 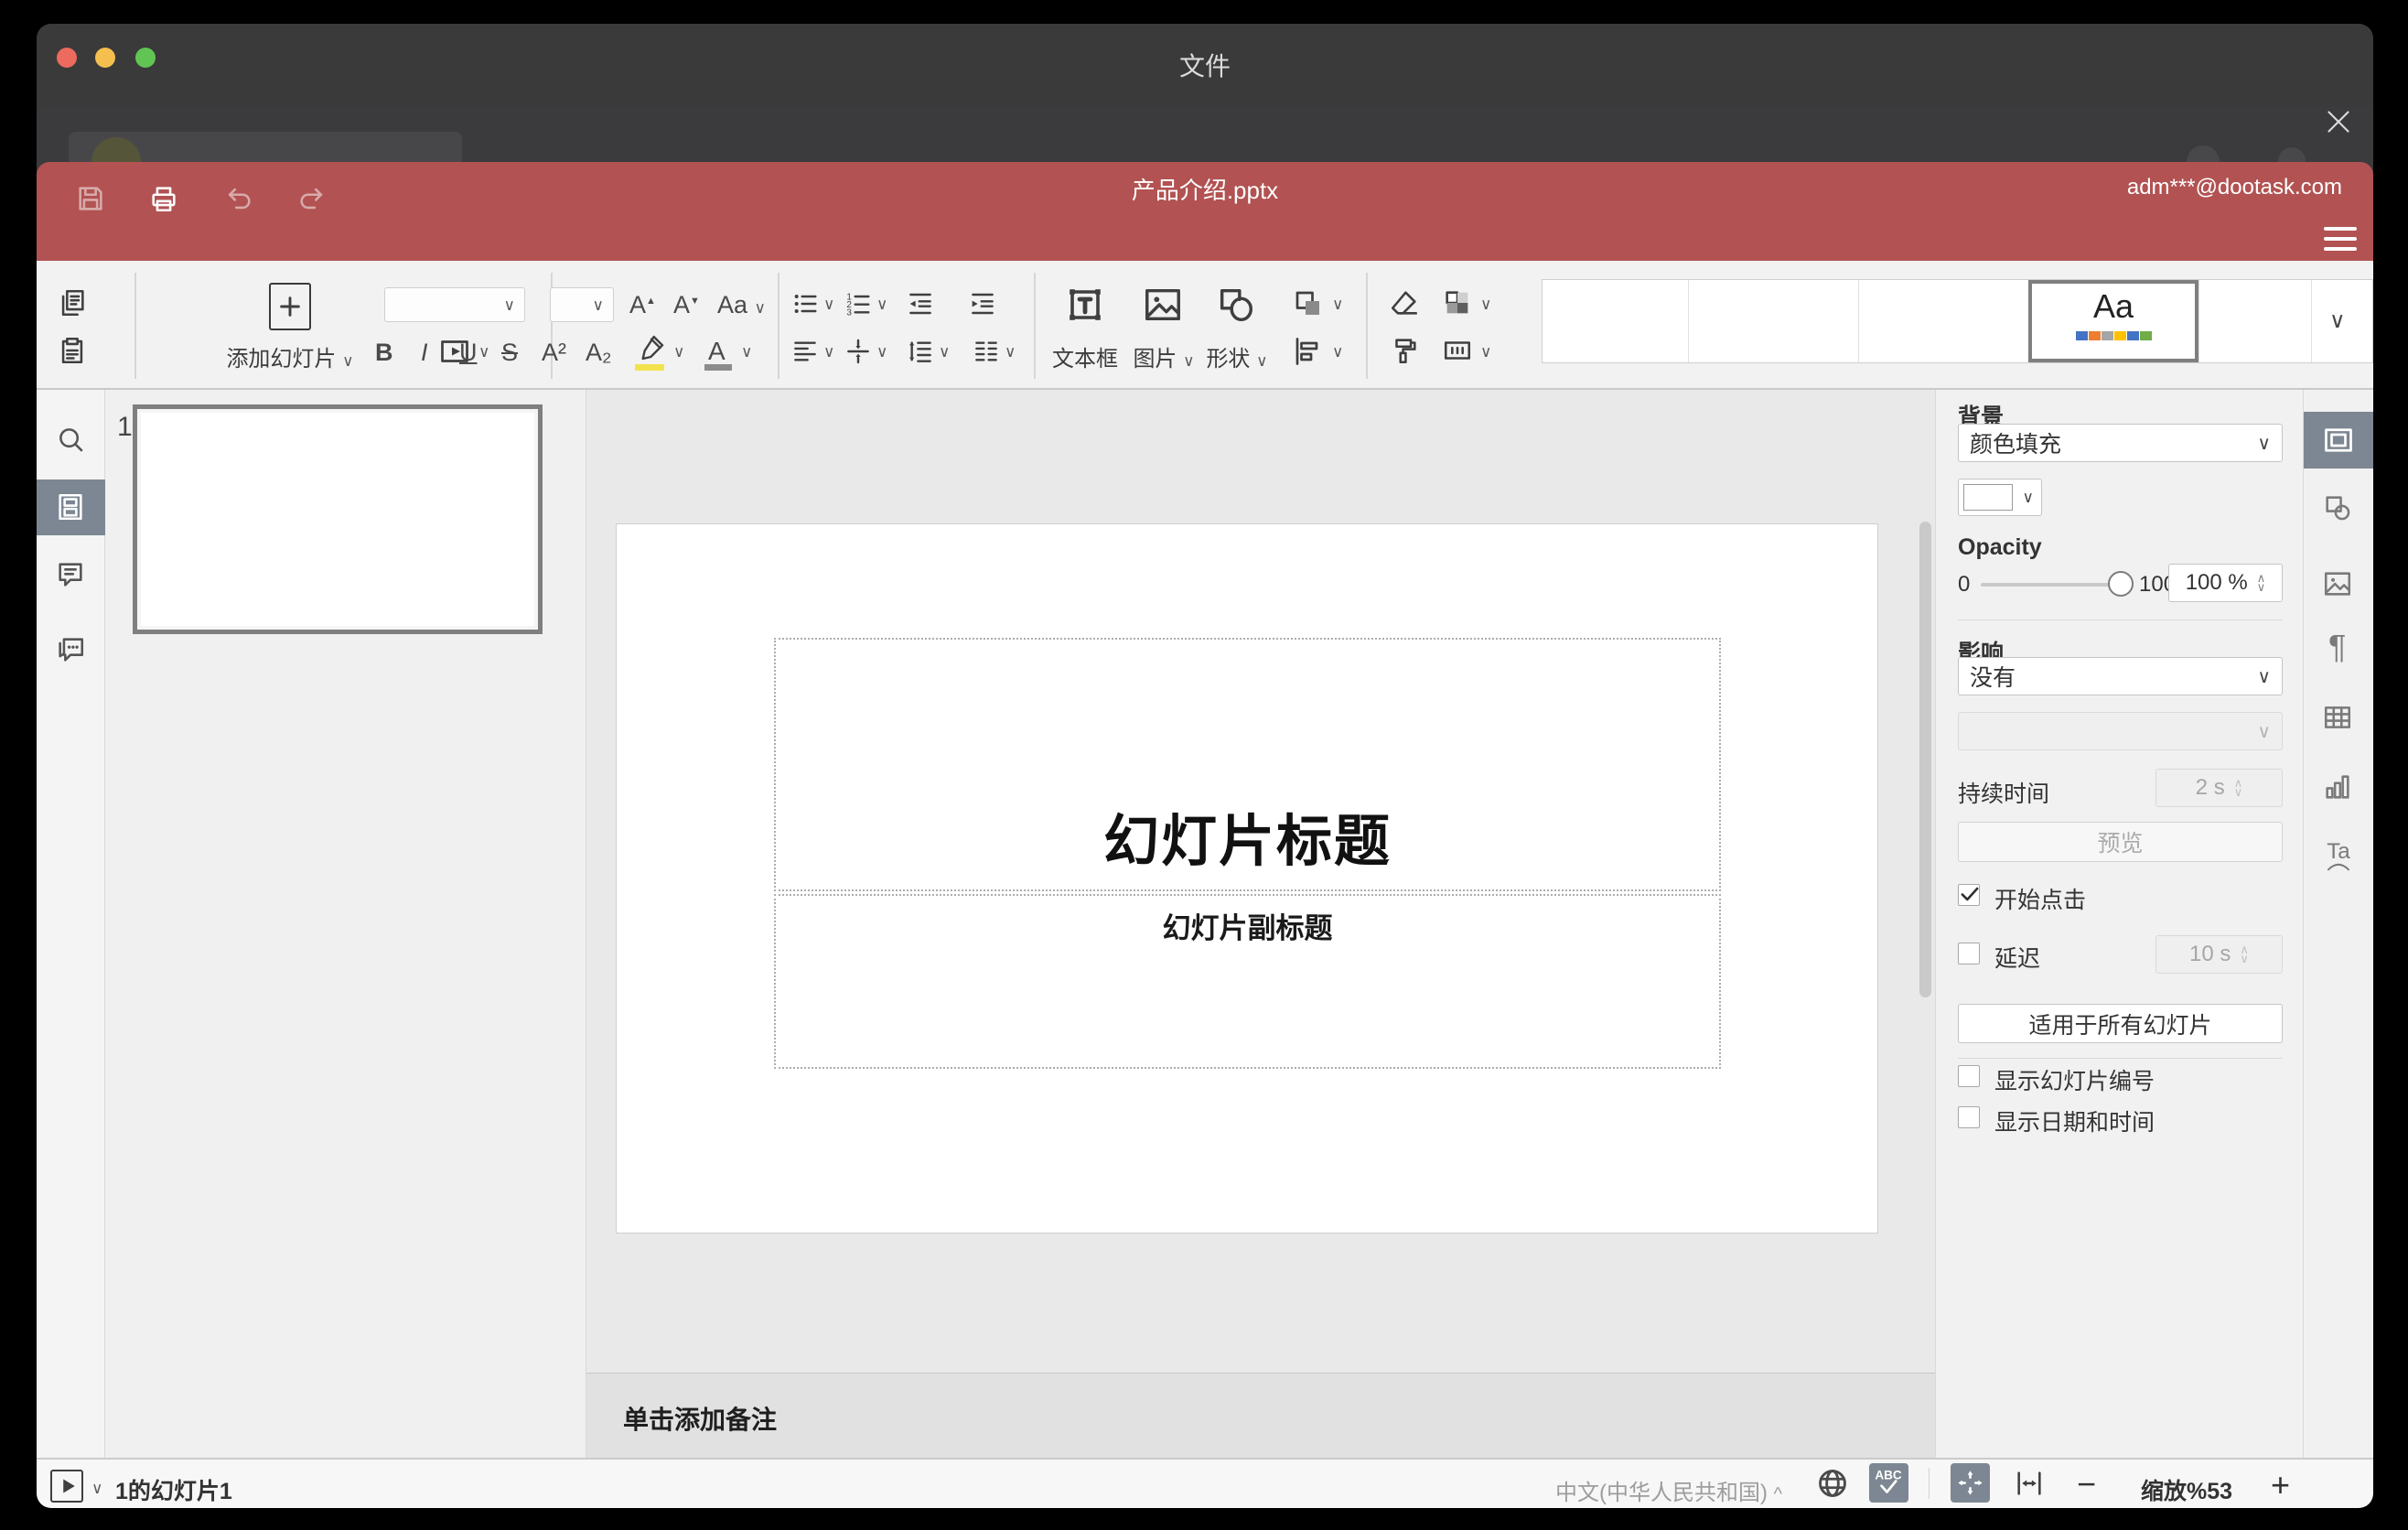 What do you see at coordinates (1247, 981) in the screenshot?
I see `slide-subtitle-placeholder: 幻灯片副标题` at bounding box center [1247, 981].